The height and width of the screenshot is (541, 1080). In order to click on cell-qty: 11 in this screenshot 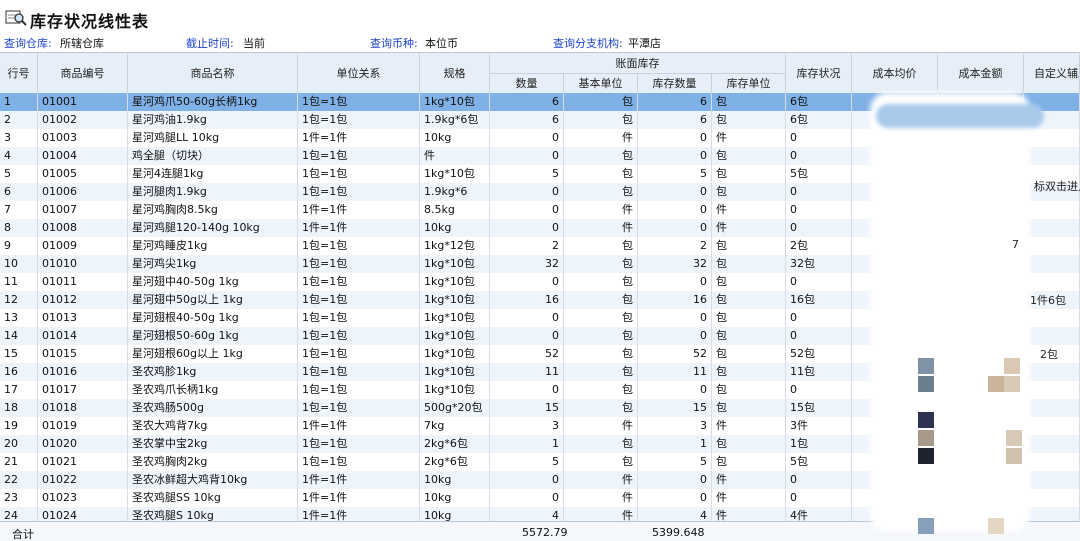, I will do `click(527, 372)`.